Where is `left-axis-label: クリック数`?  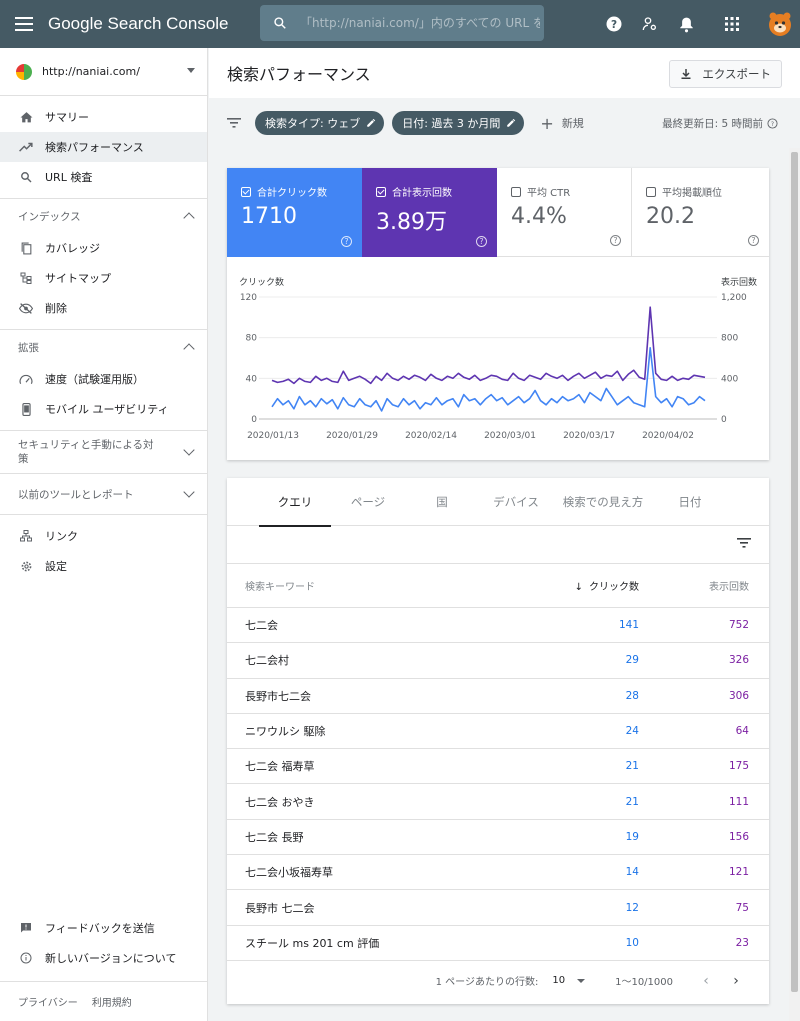
left-axis-label: クリック数 is located at coordinates (261, 282).